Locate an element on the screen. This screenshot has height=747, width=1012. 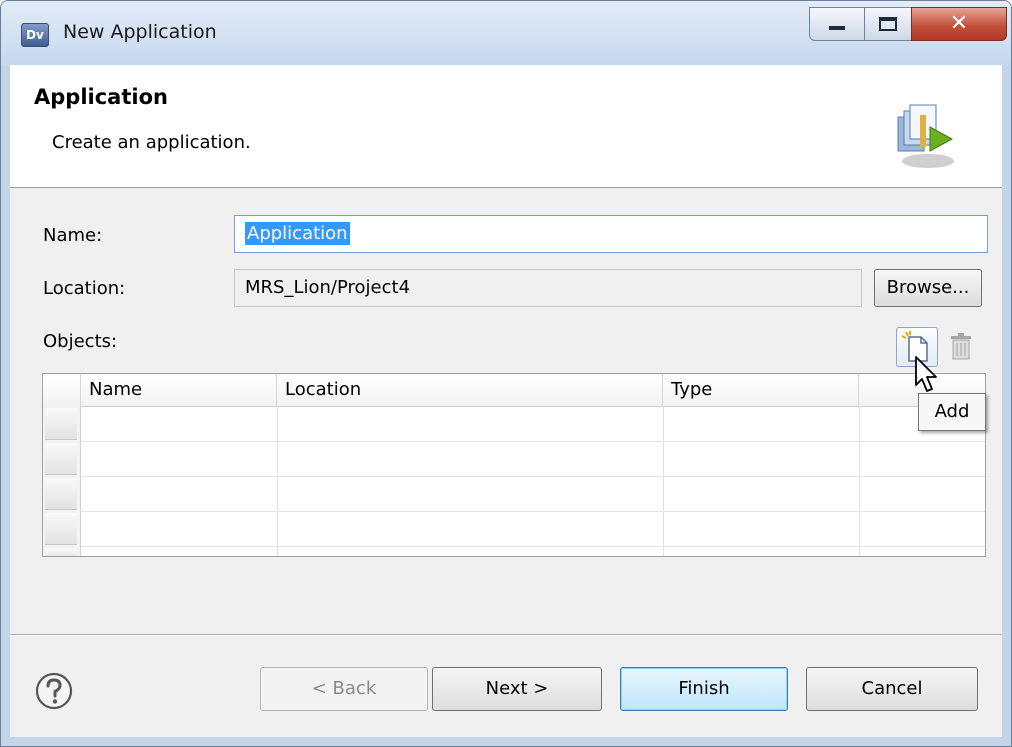
close-icon: ✕ is located at coordinates (959, 23).